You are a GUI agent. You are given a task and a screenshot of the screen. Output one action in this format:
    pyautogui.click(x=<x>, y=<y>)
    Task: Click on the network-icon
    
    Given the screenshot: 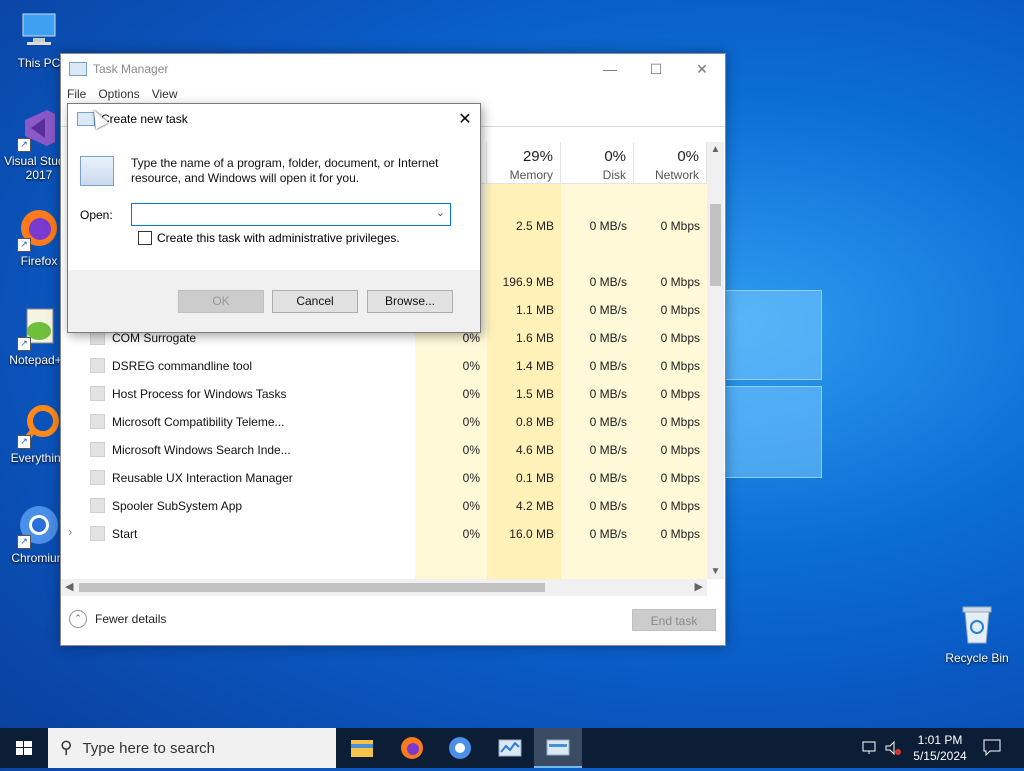 What is the action you would take?
    pyautogui.click(x=871, y=749)
    